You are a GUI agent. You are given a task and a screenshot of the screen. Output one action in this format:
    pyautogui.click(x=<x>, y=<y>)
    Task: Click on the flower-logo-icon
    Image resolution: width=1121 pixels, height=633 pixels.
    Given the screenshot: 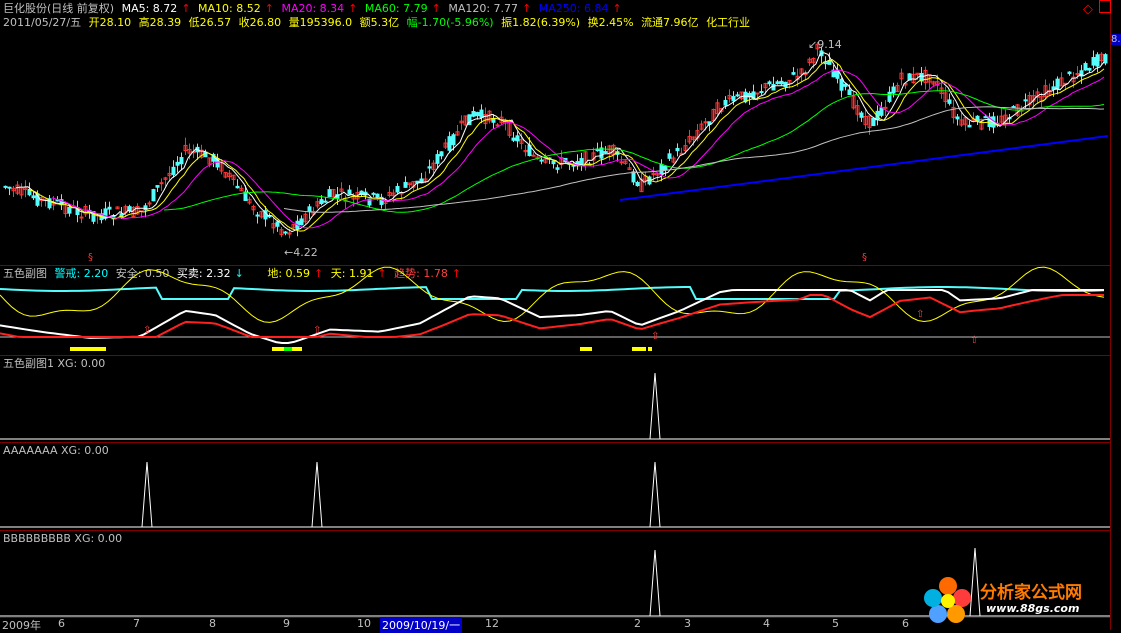 What is the action you would take?
    pyautogui.click(x=947, y=600)
    